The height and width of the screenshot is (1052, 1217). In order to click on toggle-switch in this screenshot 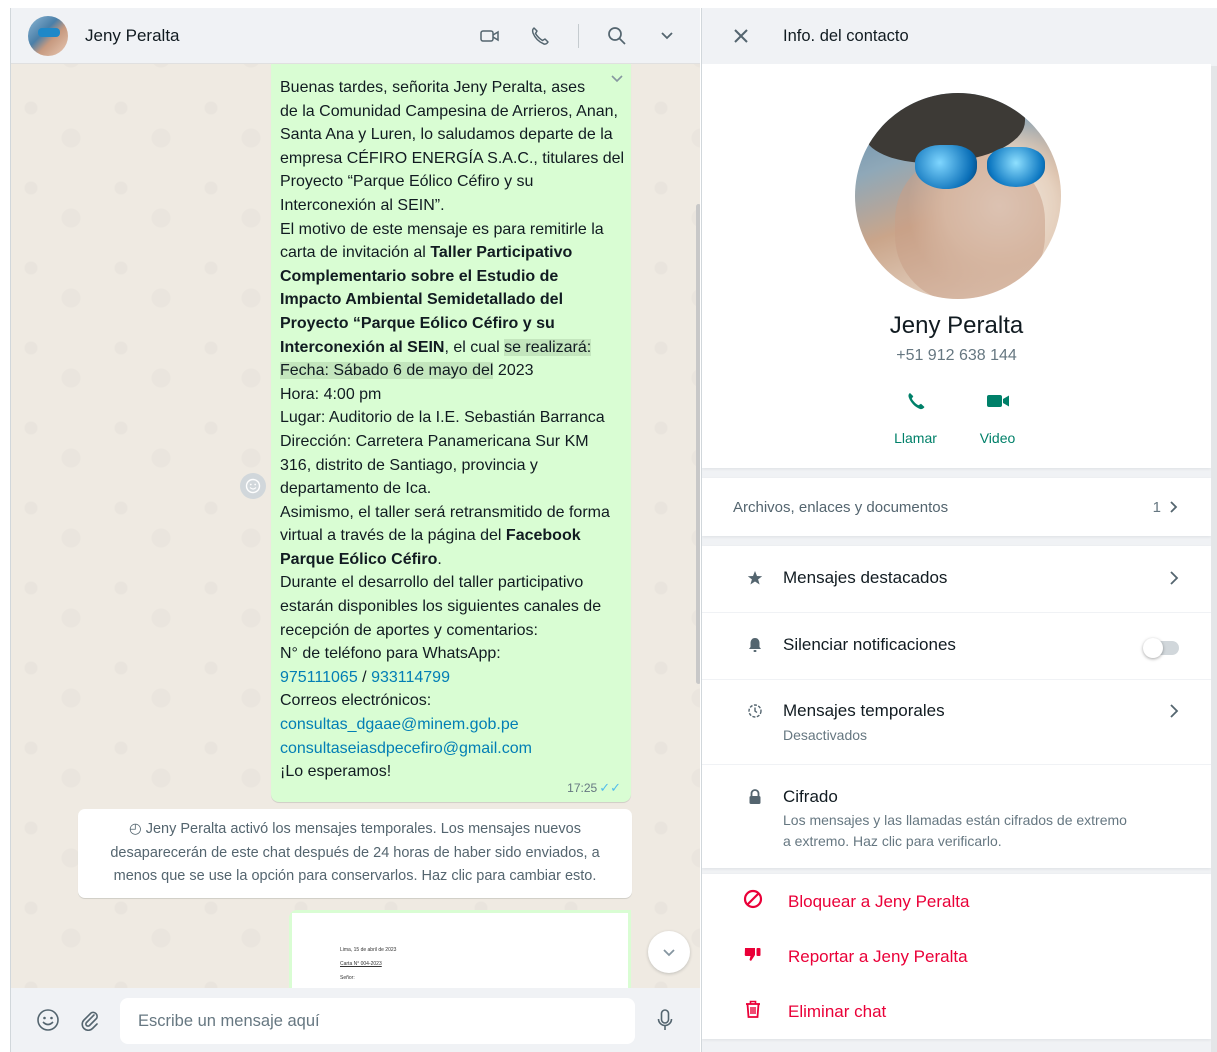, I will do `click(1161, 648)`.